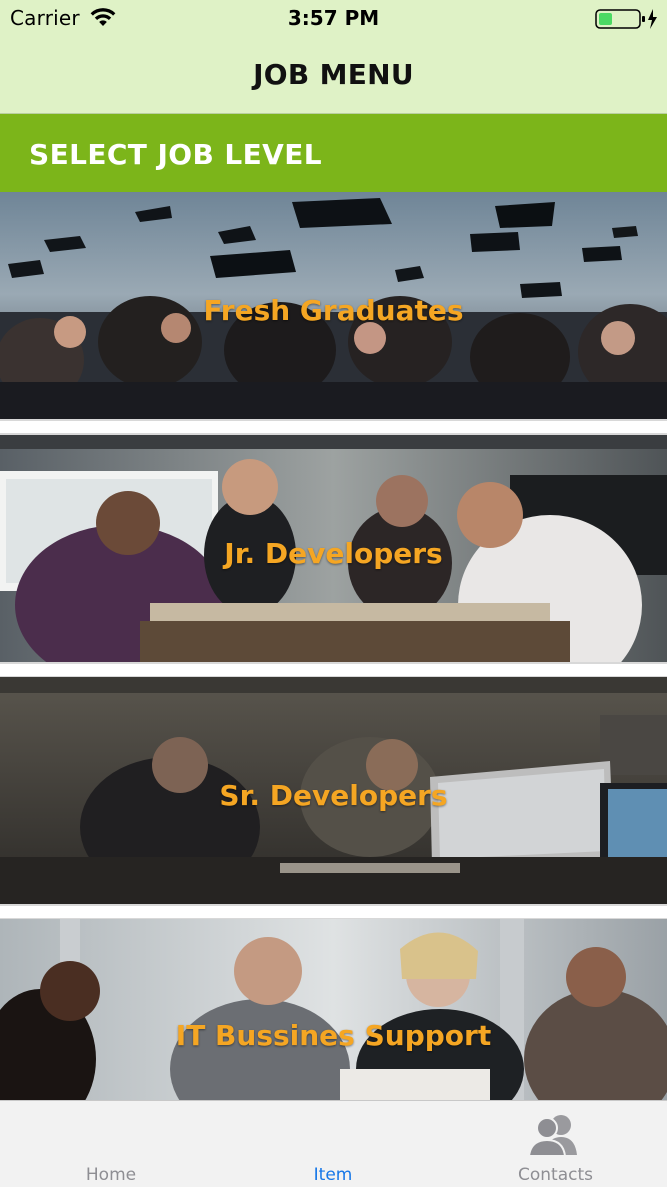 The width and height of the screenshot is (667, 1187). What do you see at coordinates (552, 1136) in the screenshot?
I see `contacts-icon` at bounding box center [552, 1136].